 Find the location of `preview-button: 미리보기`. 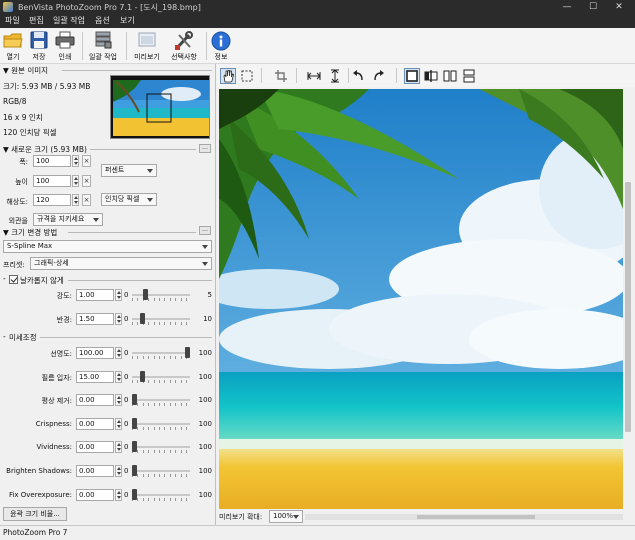

preview-button: 미리보기 is located at coordinates (147, 46).